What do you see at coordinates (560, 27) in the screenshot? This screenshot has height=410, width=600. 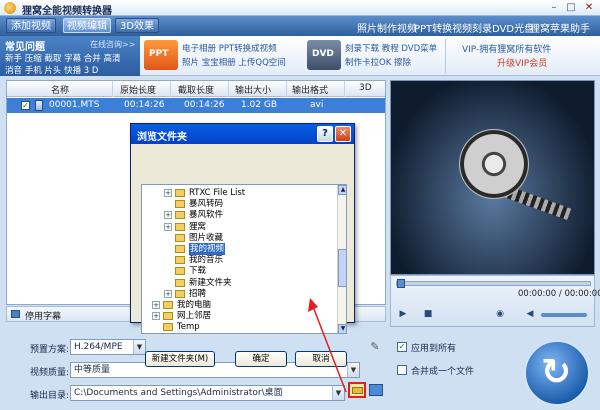 I see `link-apple-assistant: 狸窝苹果助手` at bounding box center [560, 27].